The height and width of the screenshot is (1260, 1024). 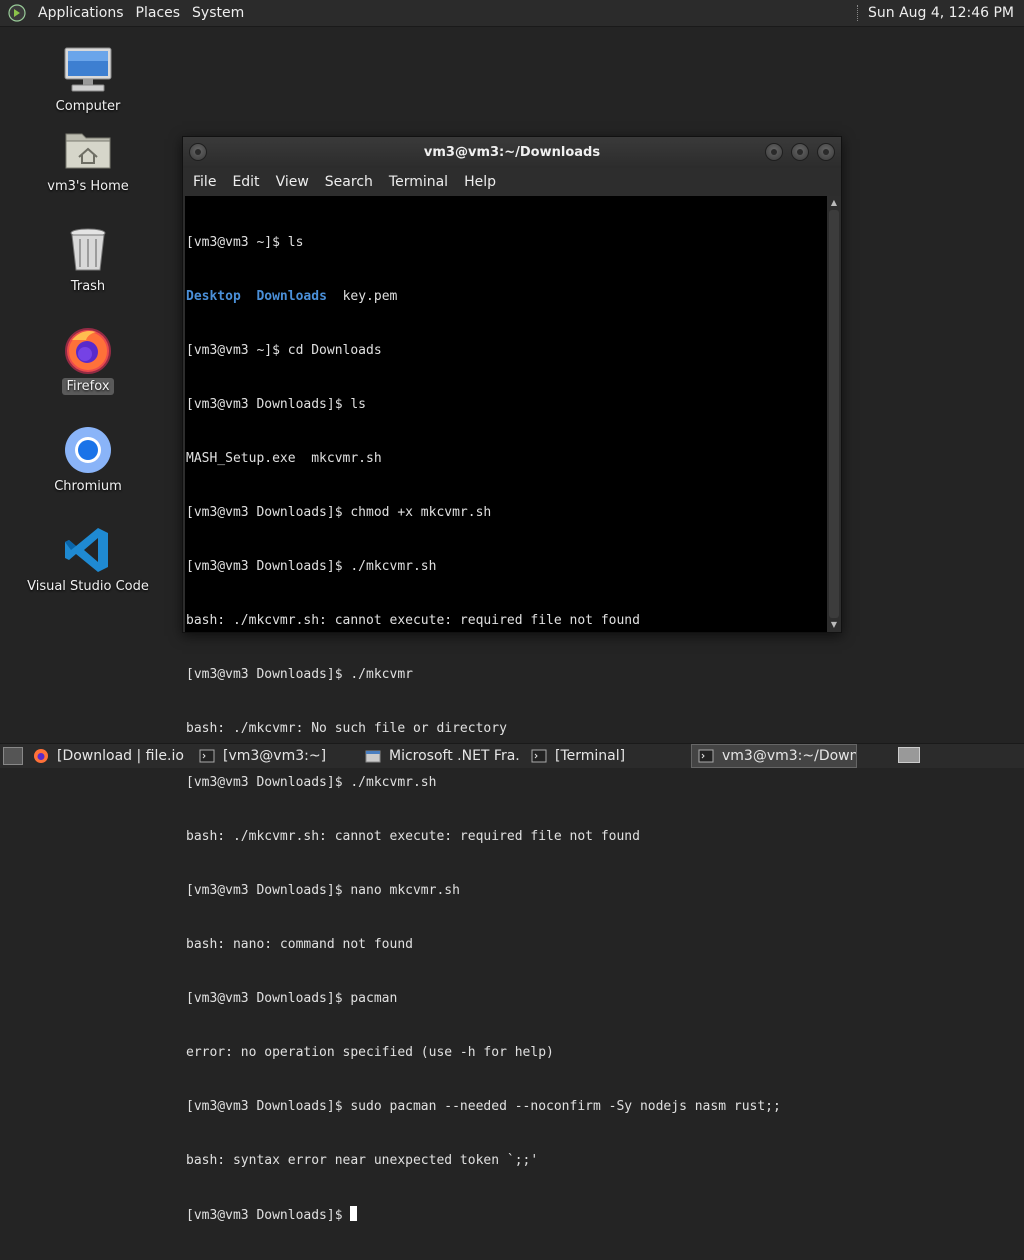 I want to click on desktop-icon-trash: Trash, so click(x=88, y=259).